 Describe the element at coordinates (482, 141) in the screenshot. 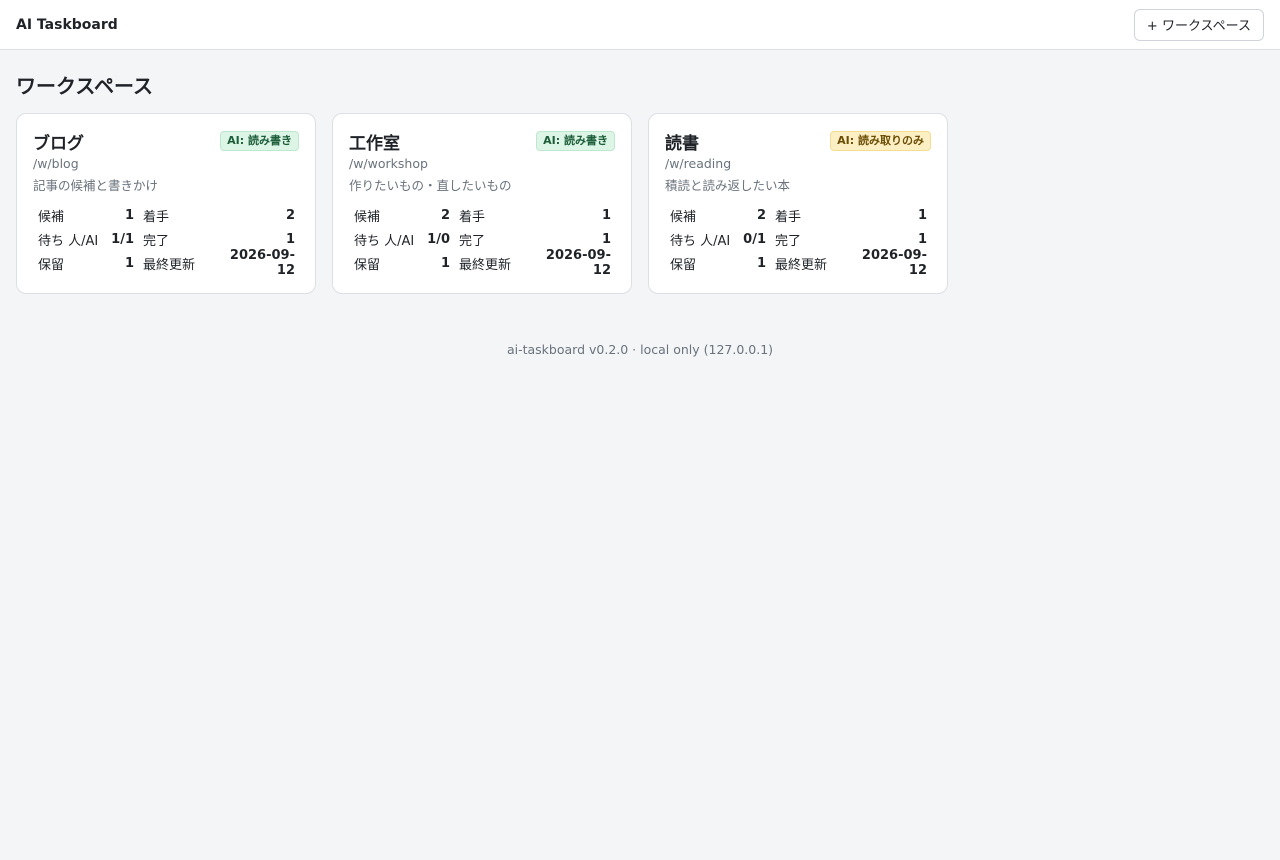

I see `card-header: 工作室 AI: 読み書き` at that location.